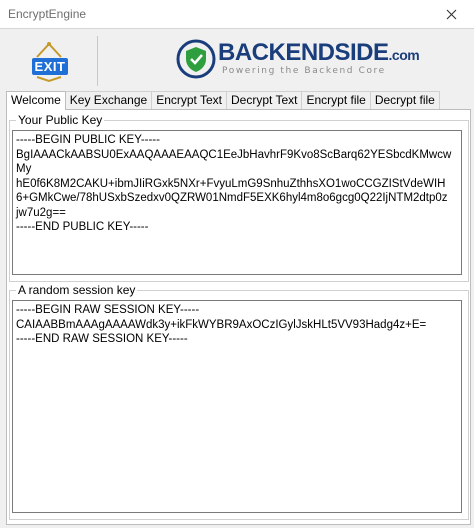 This screenshot has height=528, width=474. What do you see at coordinates (77, 290) in the screenshot?
I see `session-key-label: A random session key` at bounding box center [77, 290].